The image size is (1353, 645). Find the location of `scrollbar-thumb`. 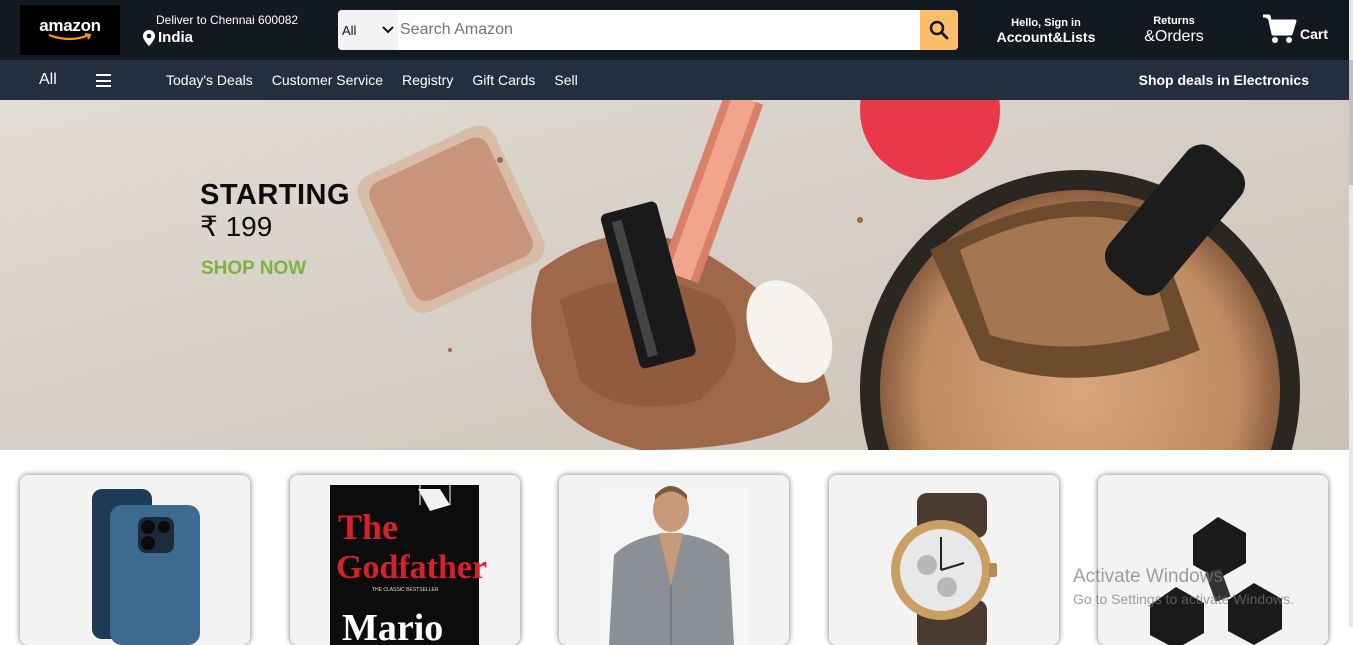

scrollbar-thumb is located at coordinates (1351, 122).